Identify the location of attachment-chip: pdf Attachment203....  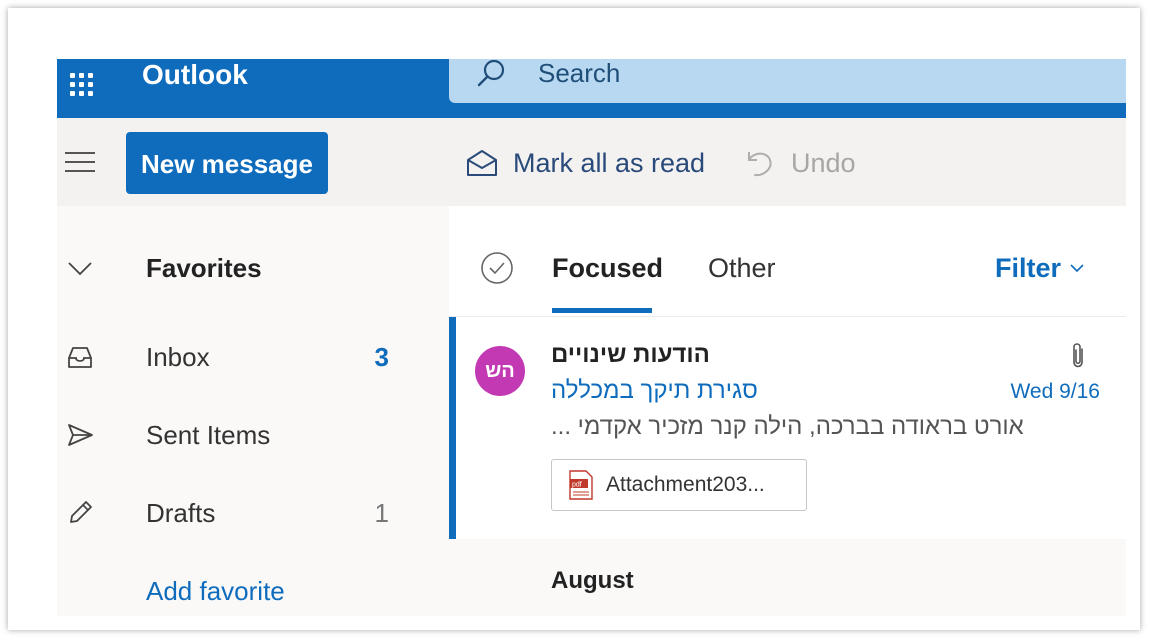
(679, 485).